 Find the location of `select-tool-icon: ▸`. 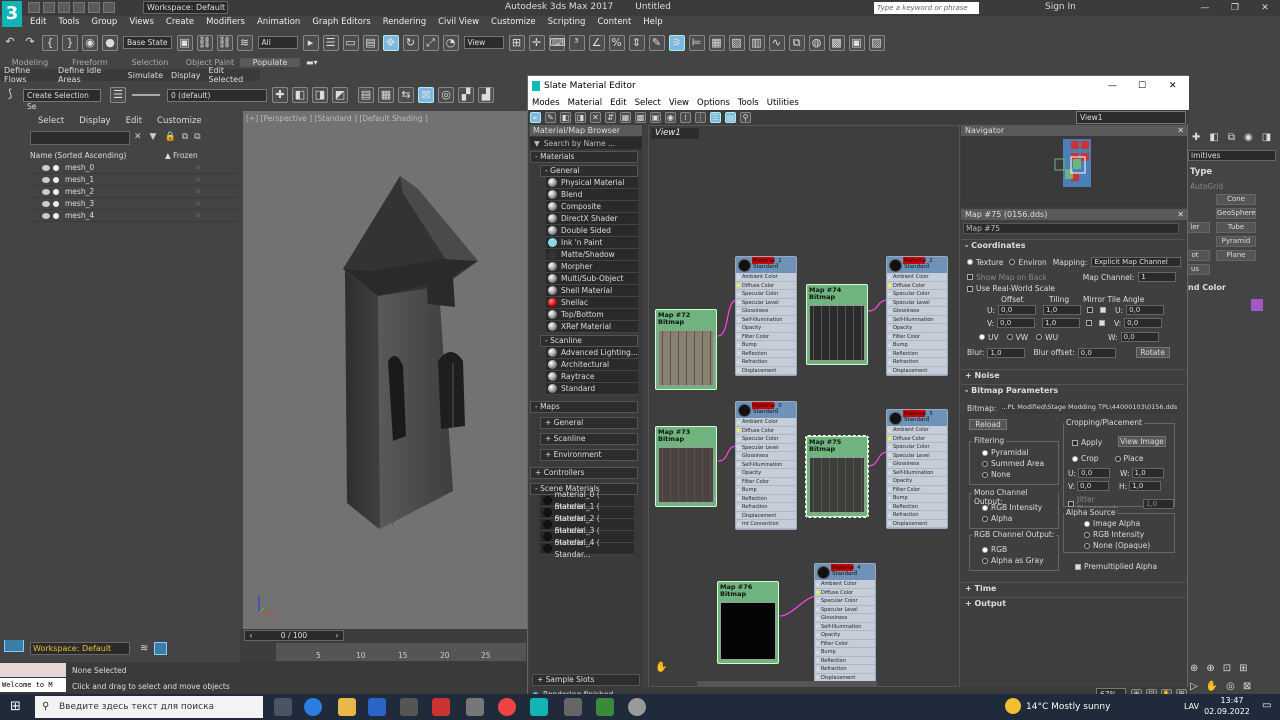

select-tool-icon: ▸ is located at coordinates (535, 117).